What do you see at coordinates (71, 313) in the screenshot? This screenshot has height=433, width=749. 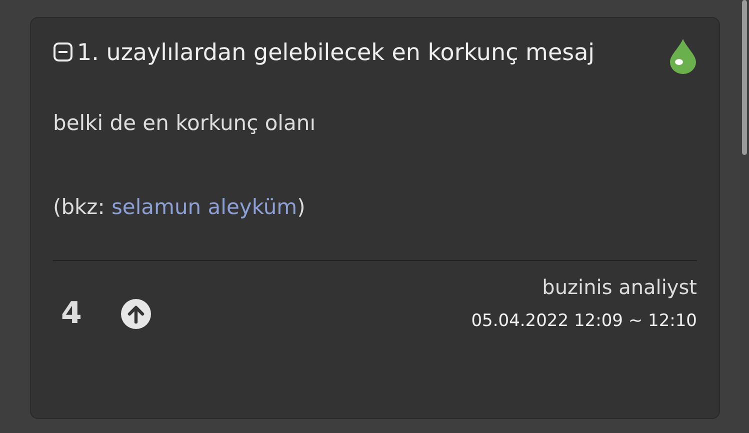 I see `vote-count: 4` at bounding box center [71, 313].